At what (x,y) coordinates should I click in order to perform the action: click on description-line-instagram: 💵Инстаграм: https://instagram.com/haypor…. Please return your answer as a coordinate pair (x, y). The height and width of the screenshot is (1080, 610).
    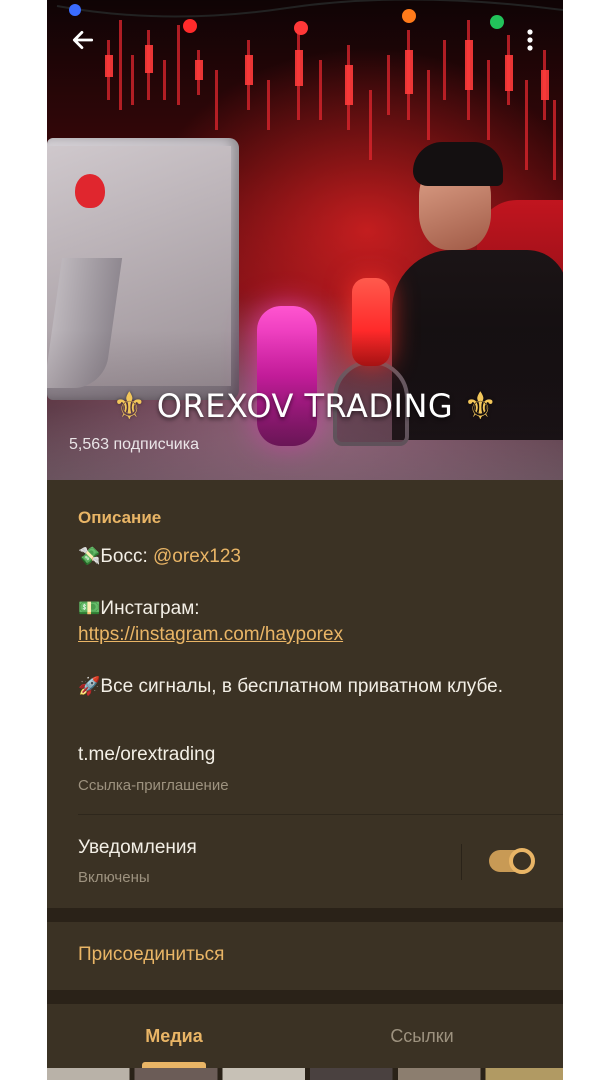
    Looking at the image, I should click on (211, 621).